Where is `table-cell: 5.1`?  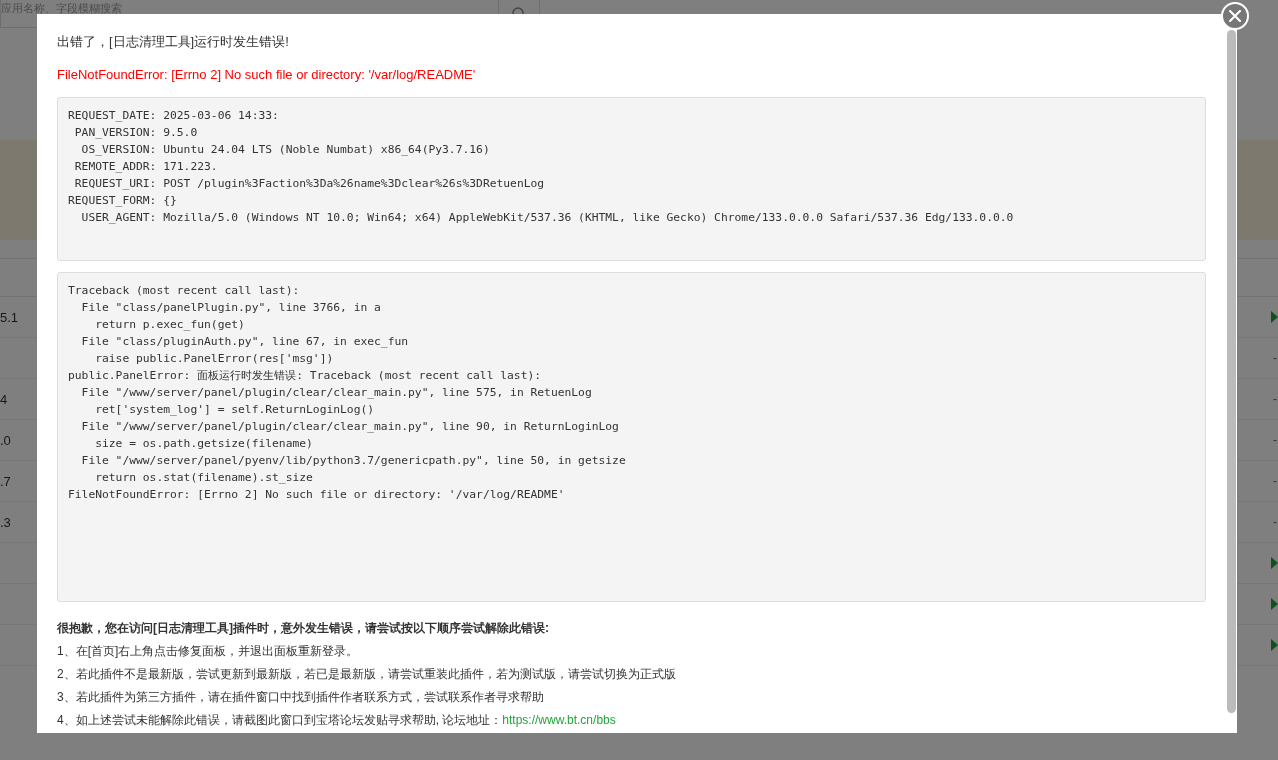
table-cell: 5.1 is located at coordinates (9, 317).